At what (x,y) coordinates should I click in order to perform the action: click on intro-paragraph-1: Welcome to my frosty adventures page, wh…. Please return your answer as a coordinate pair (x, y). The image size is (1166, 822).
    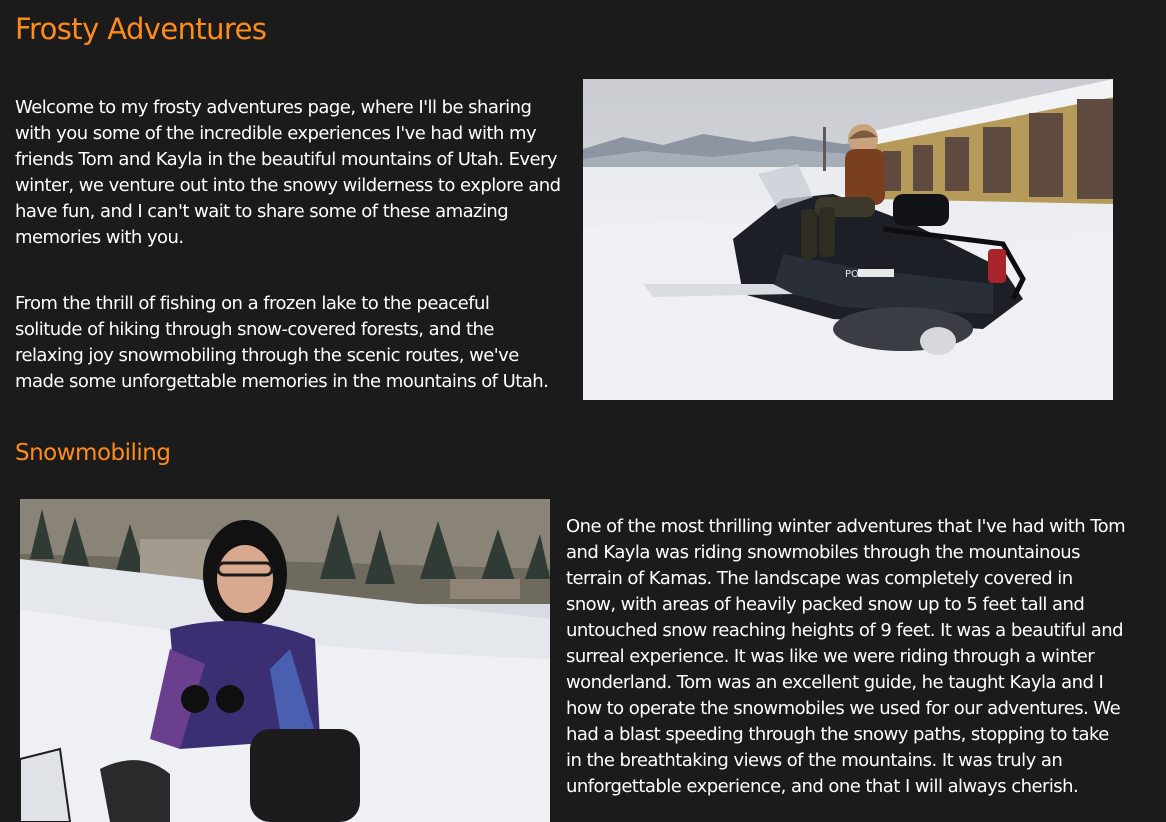
    Looking at the image, I should click on (288, 172).